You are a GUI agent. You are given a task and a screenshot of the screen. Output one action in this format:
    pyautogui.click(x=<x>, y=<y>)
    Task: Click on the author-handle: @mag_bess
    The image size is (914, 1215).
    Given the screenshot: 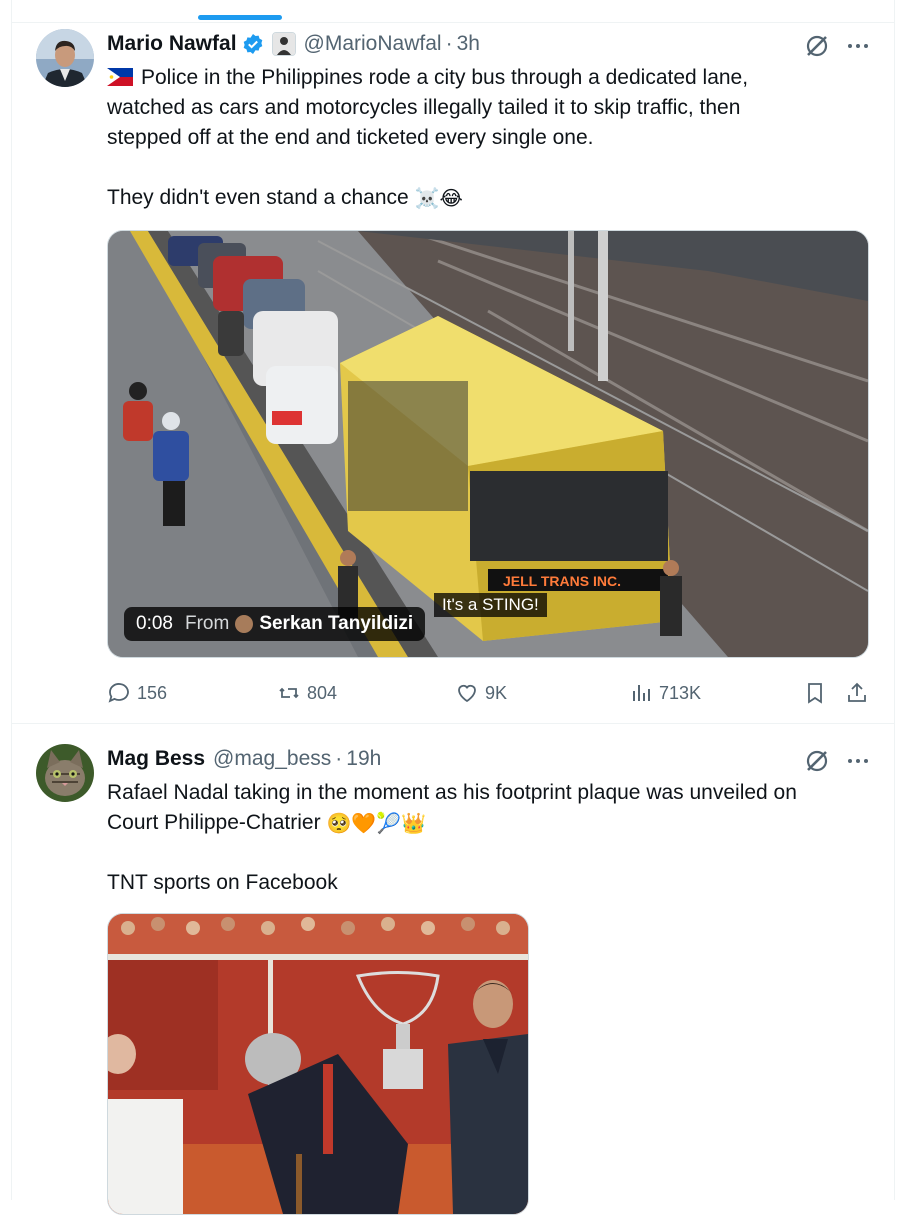 What is the action you would take?
    pyautogui.click(x=272, y=759)
    